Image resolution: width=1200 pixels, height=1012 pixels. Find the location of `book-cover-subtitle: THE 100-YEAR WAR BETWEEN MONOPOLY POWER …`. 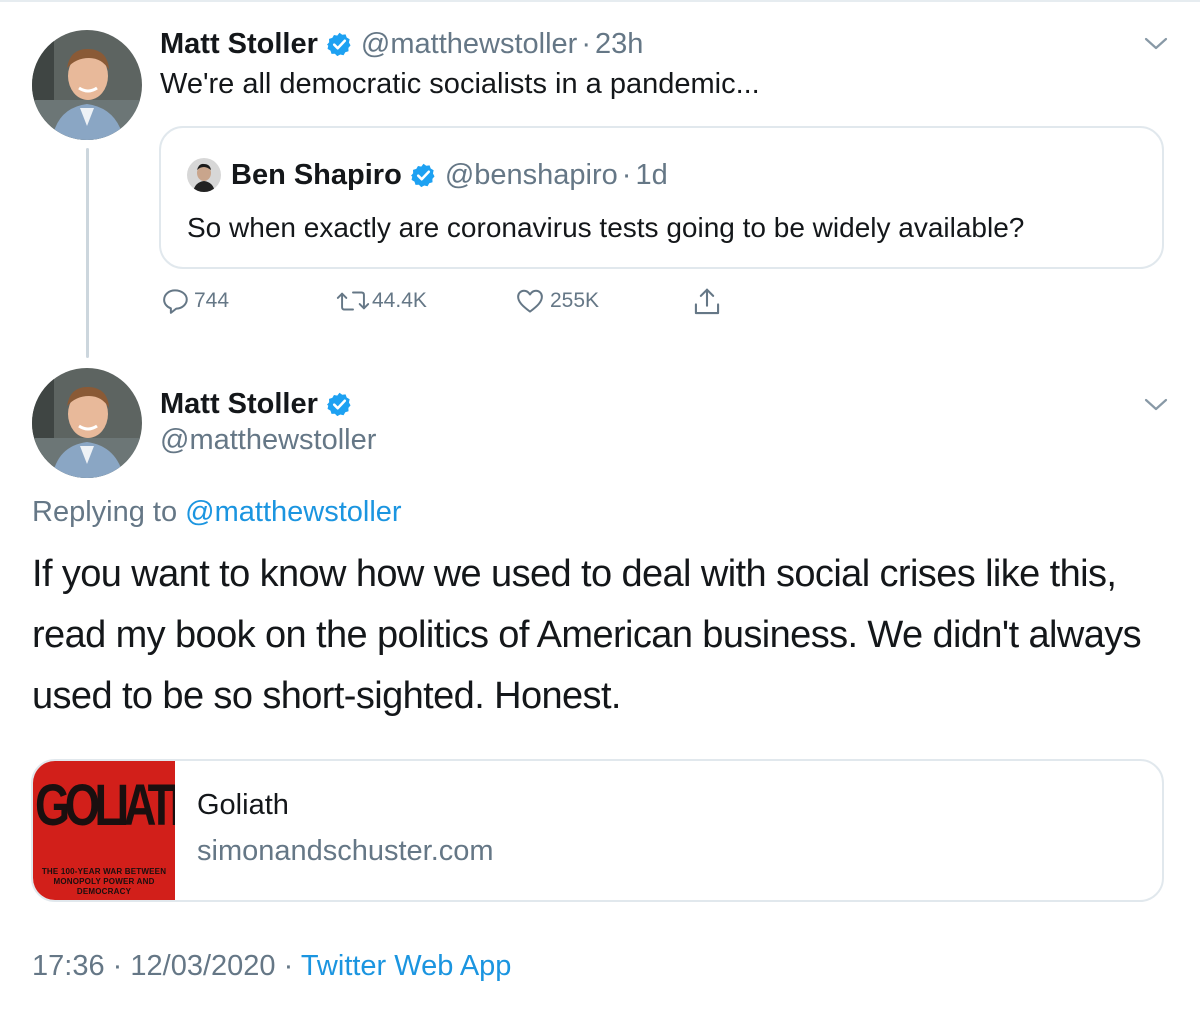

book-cover-subtitle: THE 100-YEAR WAR BETWEEN MONOPOLY POWER … is located at coordinates (104, 881).